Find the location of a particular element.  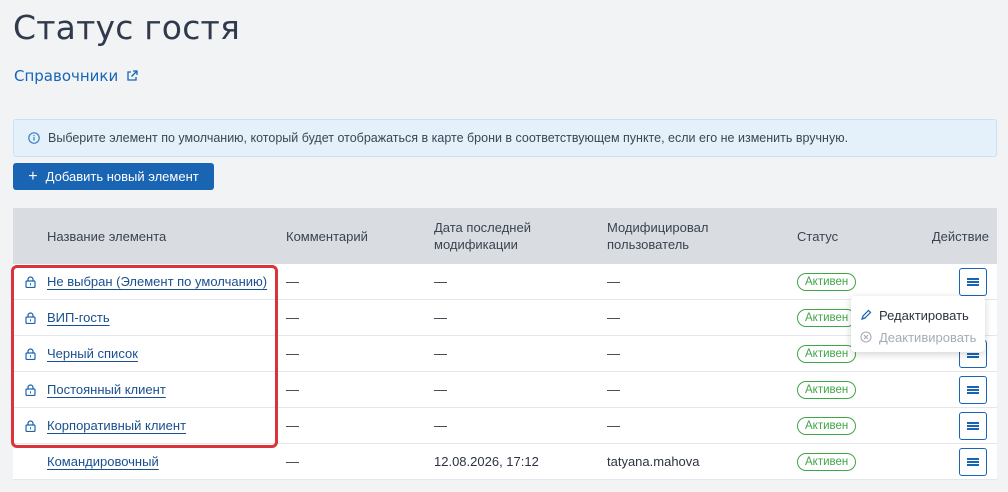

header-date: Дата последней модификации is located at coordinates (482, 236).